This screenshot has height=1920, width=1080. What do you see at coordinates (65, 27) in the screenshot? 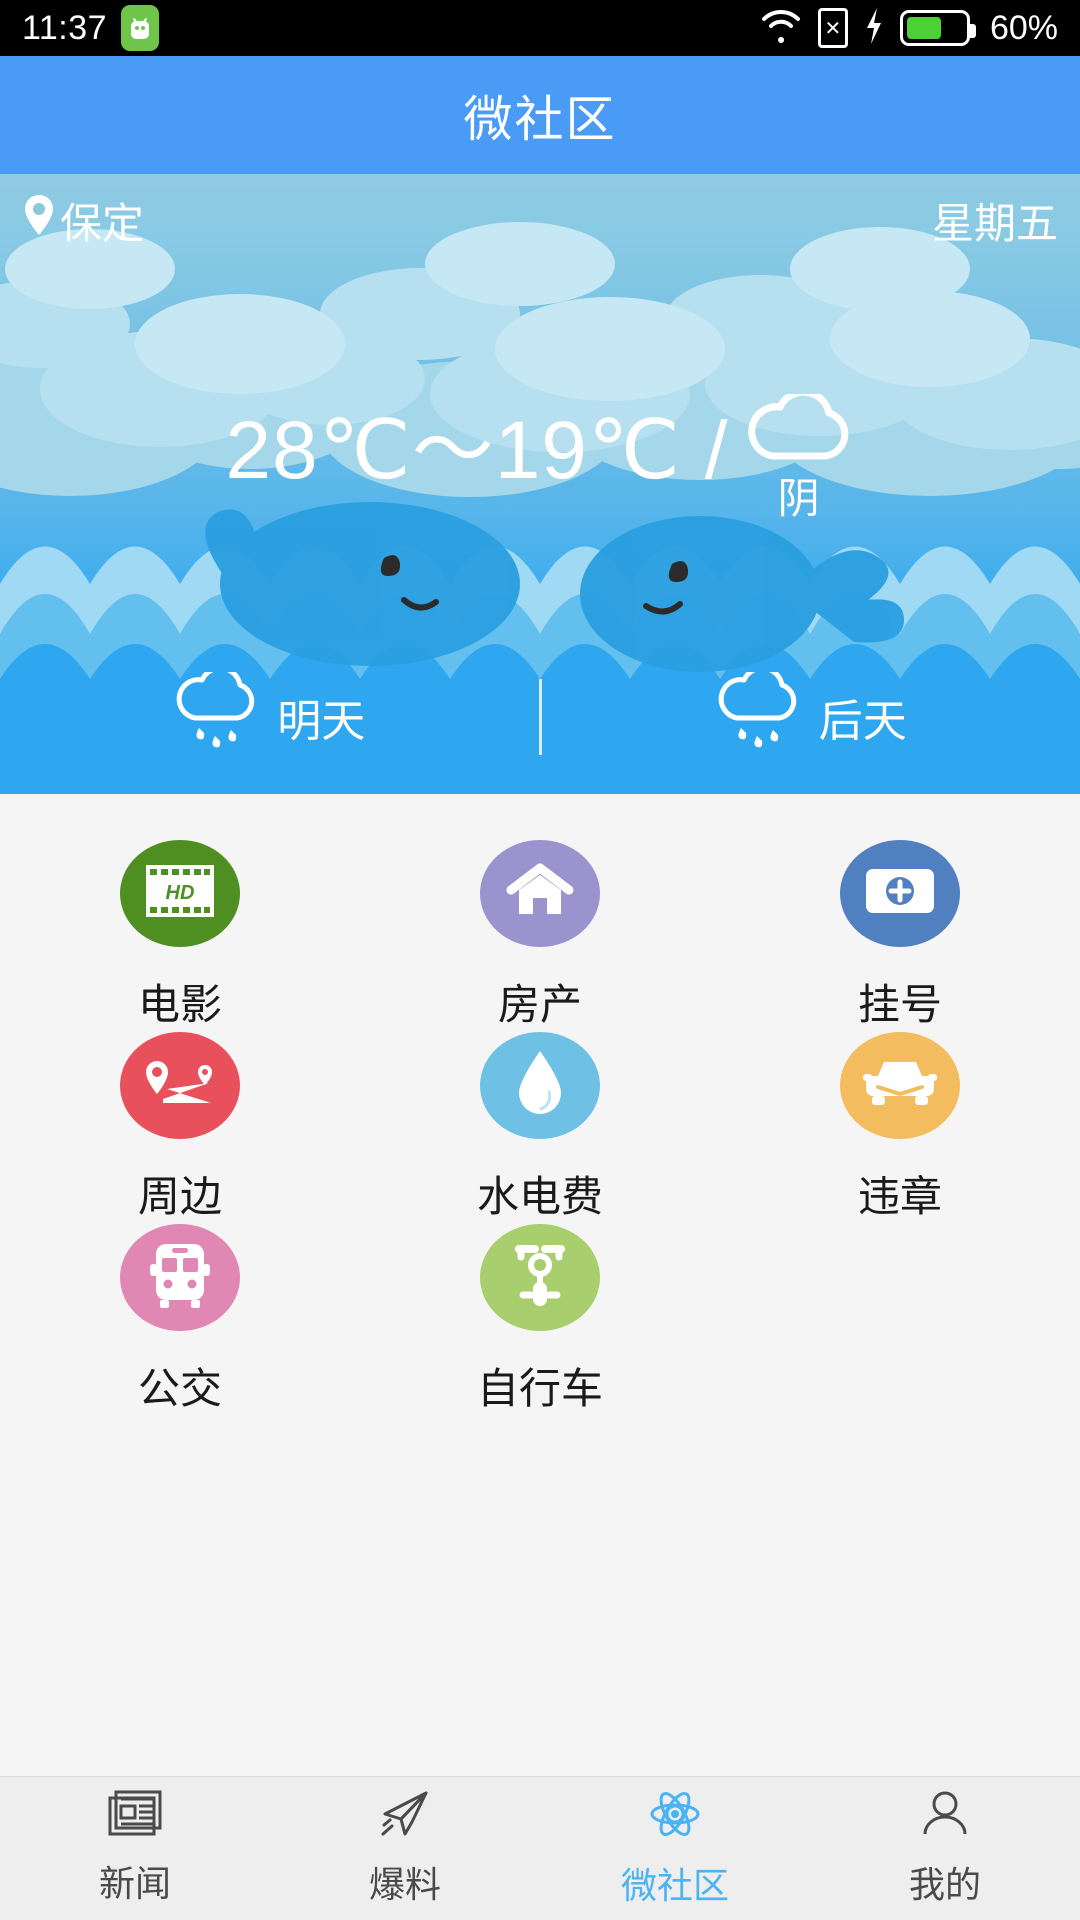
I see `status-time: 11:37` at bounding box center [65, 27].